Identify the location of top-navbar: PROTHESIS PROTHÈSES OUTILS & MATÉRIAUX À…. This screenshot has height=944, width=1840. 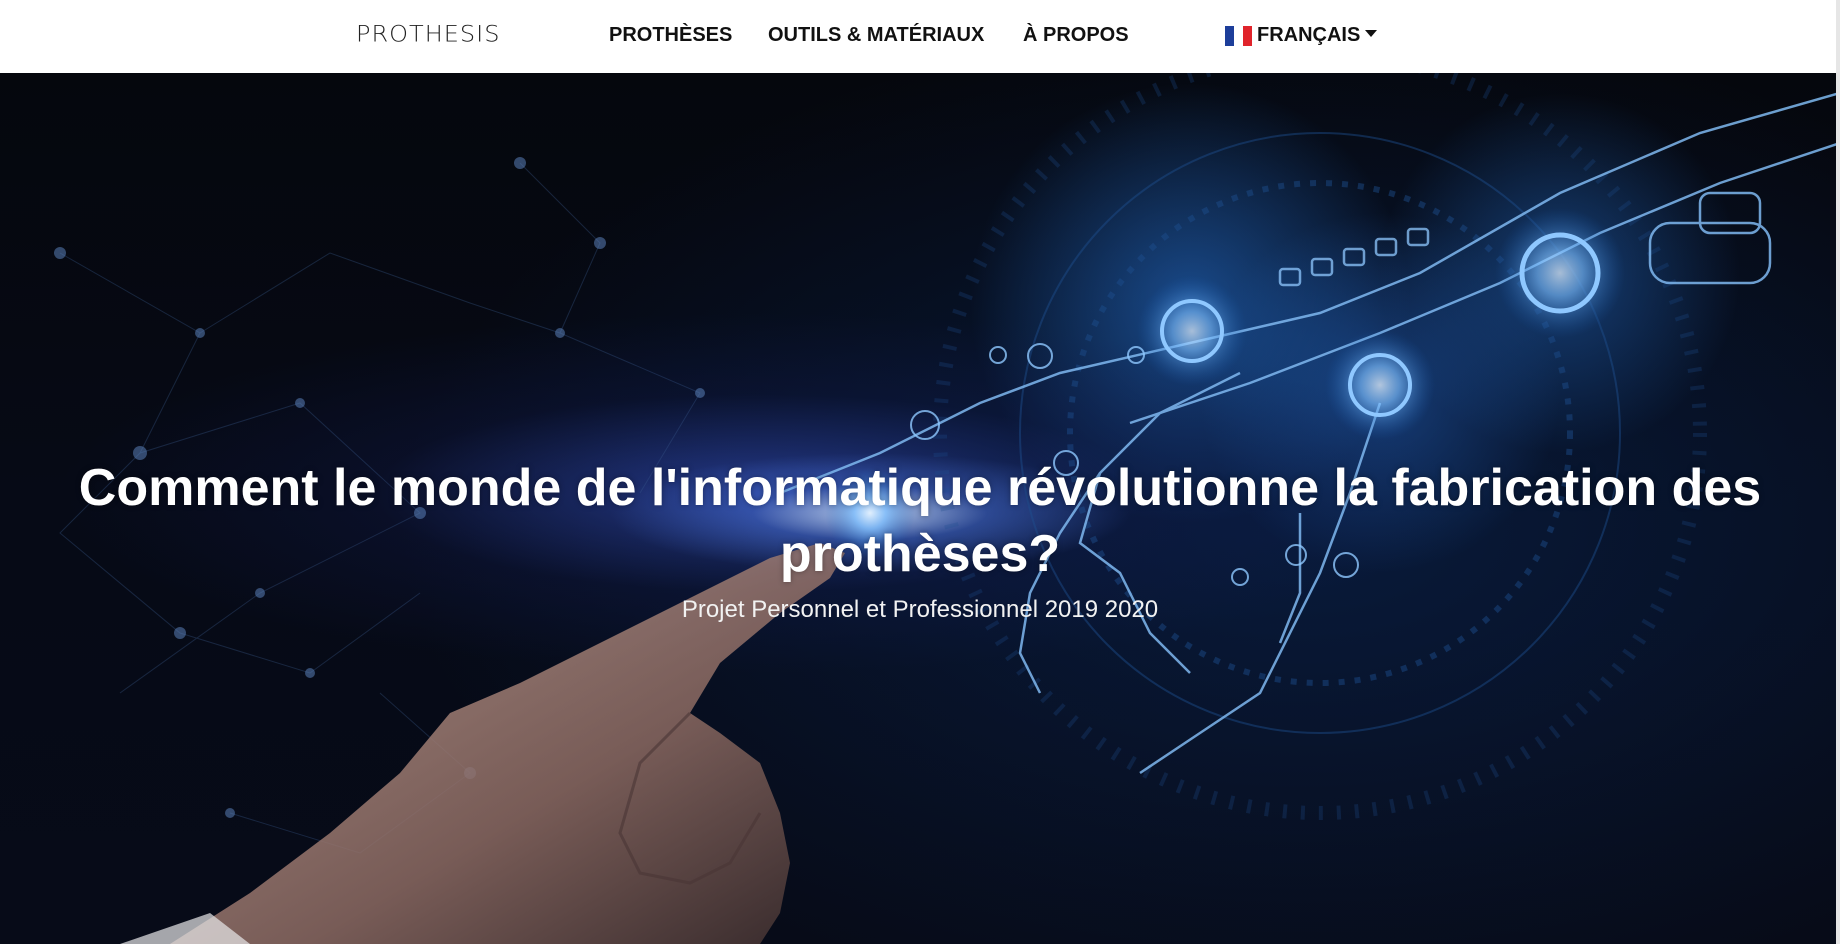
(920, 36).